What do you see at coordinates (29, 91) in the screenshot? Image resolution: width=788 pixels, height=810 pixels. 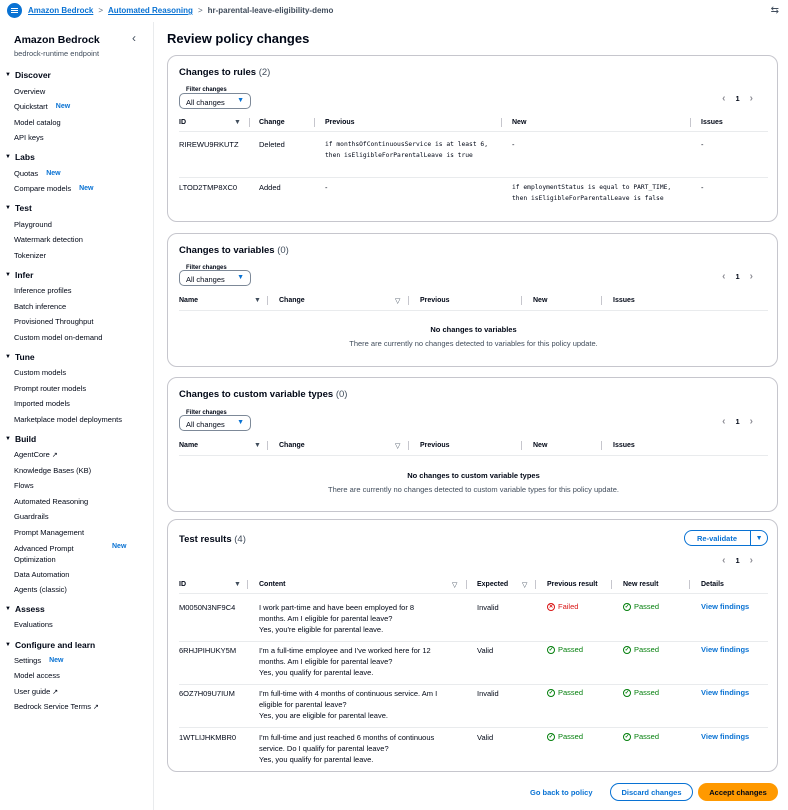 I see `sidebar-item-overview: Overview` at bounding box center [29, 91].